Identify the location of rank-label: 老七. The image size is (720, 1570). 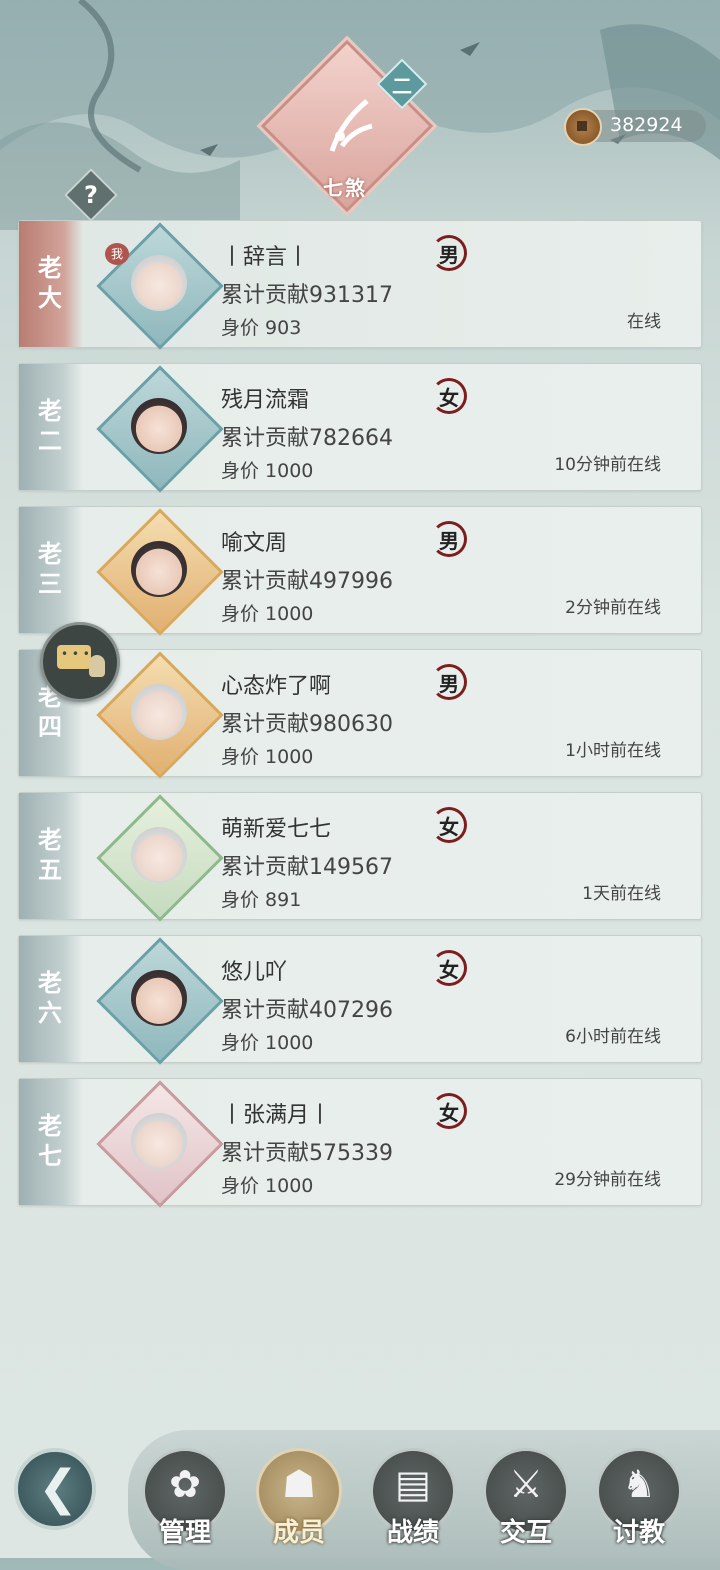
(50, 1140).